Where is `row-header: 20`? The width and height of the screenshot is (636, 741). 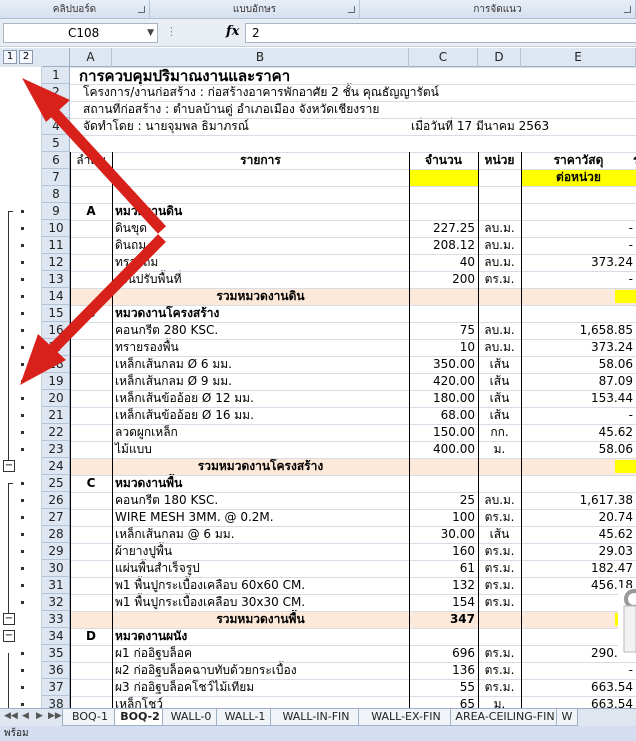 row-header: 20 is located at coordinates (55, 398).